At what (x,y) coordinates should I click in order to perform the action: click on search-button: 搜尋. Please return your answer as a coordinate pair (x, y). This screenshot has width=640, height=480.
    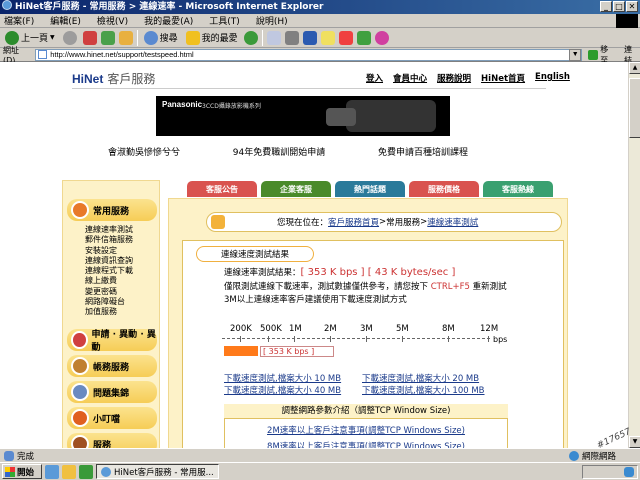
    Looking at the image, I should click on (161, 38).